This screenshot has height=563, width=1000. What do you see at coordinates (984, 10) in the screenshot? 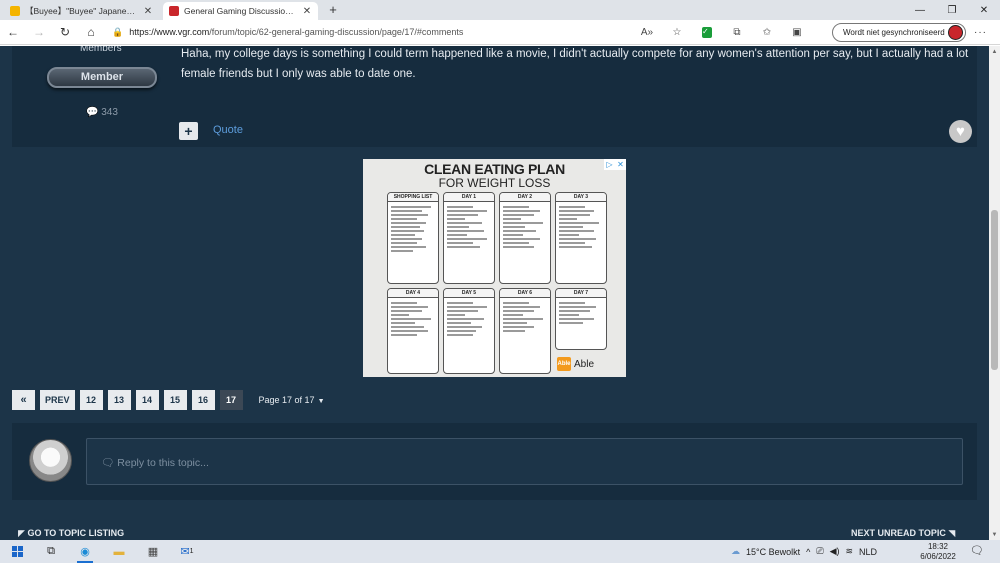
I see `window-close-icon: ✕` at bounding box center [984, 10].